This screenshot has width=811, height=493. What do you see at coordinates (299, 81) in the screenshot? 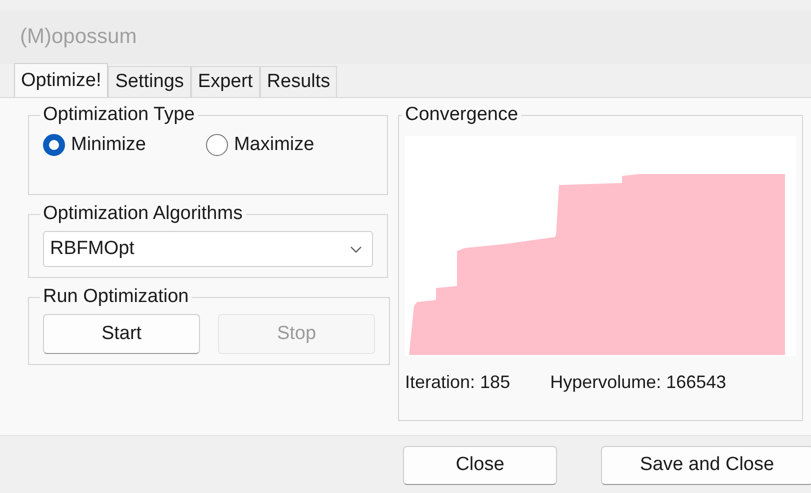
I see `tab: Results` at bounding box center [299, 81].